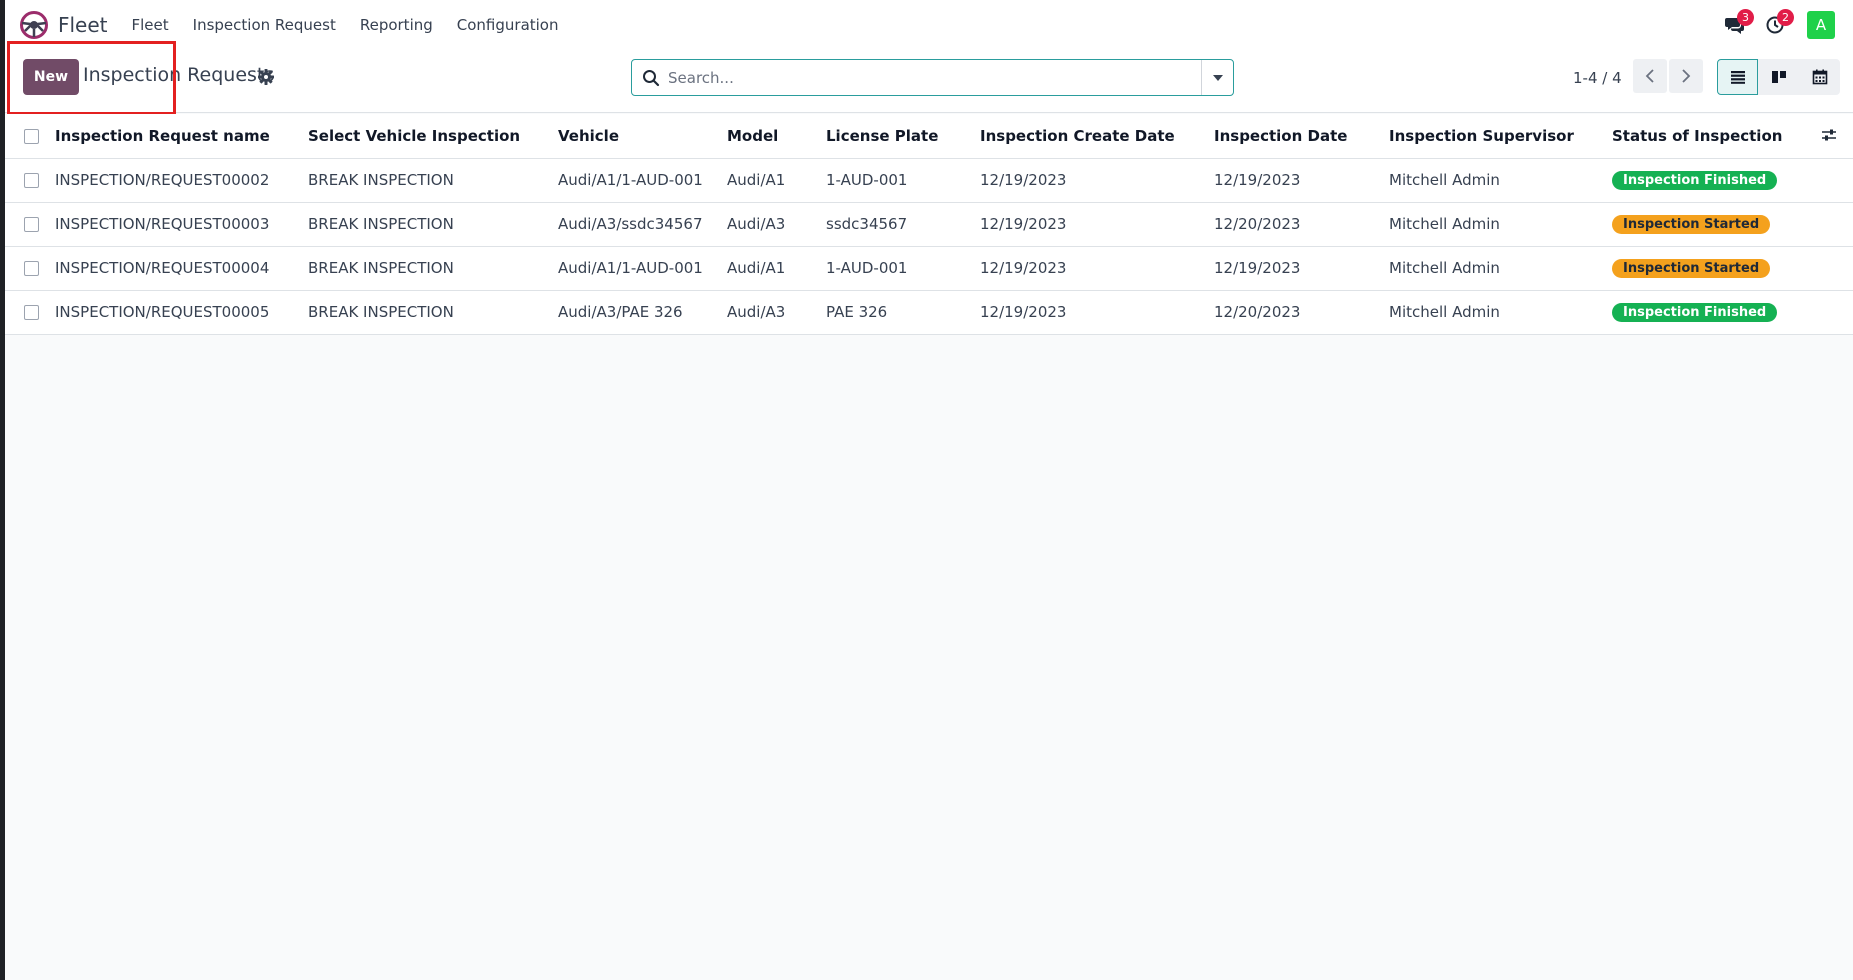  I want to click on cell-name: INSPECTION/REQUEST00003, so click(181, 224).